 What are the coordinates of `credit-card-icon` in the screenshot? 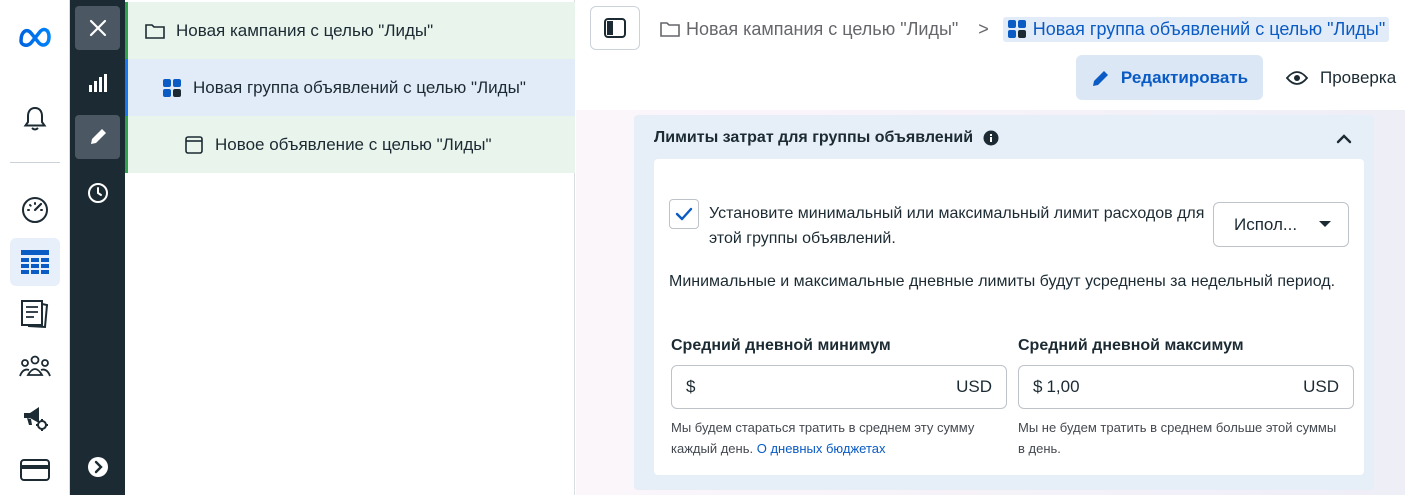 It's located at (35, 470).